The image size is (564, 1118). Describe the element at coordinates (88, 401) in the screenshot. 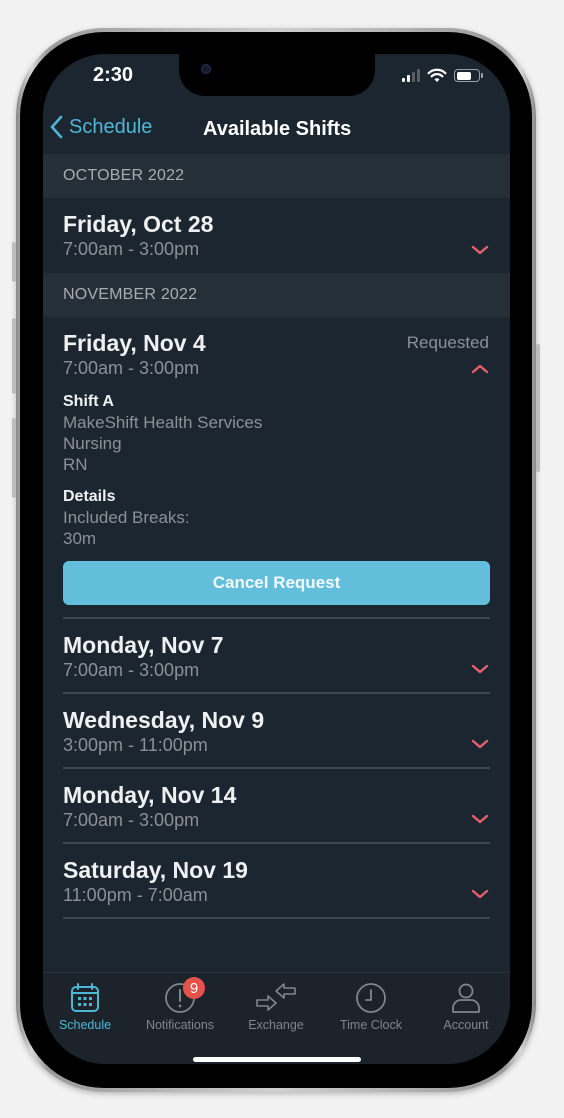

I see `shift-label: Shift A` at that location.